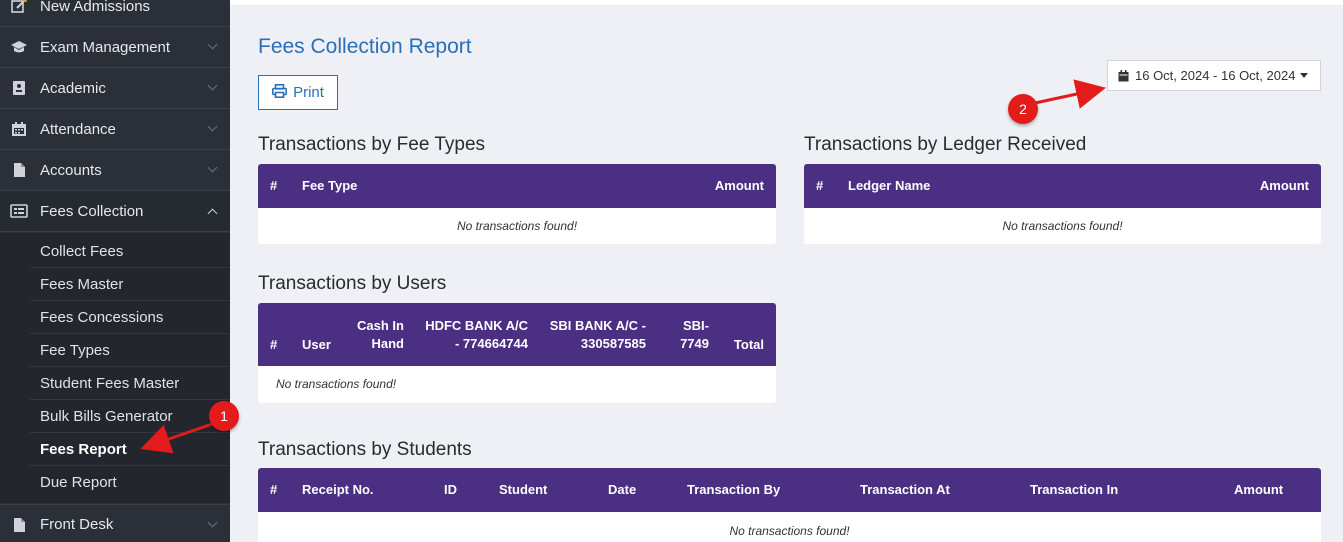 Image resolution: width=1343 pixels, height=542 pixels. I want to click on column-header: SBI- 7749, so click(694, 334).